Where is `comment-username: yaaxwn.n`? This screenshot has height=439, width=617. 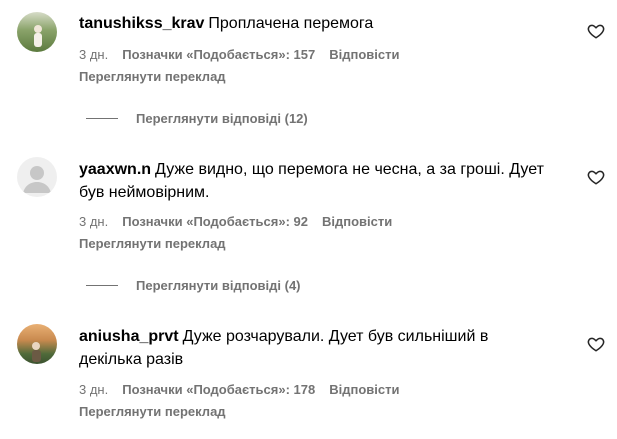
comment-username: yaaxwn.n is located at coordinates (115, 169).